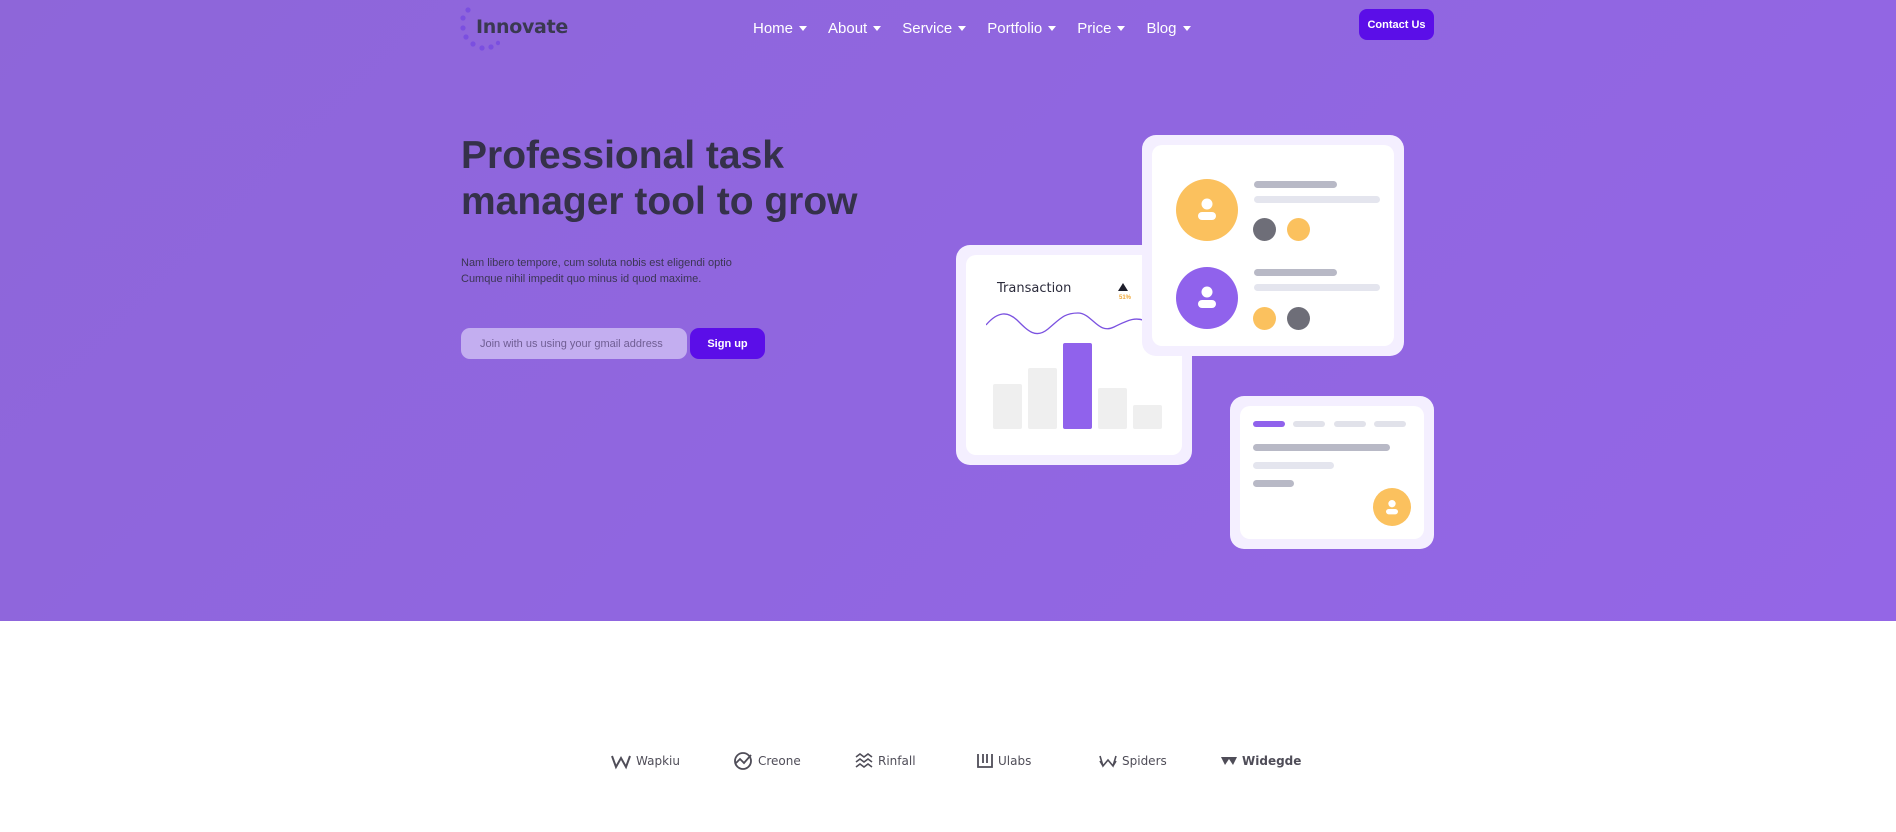 The height and width of the screenshot is (832, 1896). What do you see at coordinates (1015, 28) in the screenshot?
I see `nav-portfolio-label: Portfolio` at bounding box center [1015, 28].